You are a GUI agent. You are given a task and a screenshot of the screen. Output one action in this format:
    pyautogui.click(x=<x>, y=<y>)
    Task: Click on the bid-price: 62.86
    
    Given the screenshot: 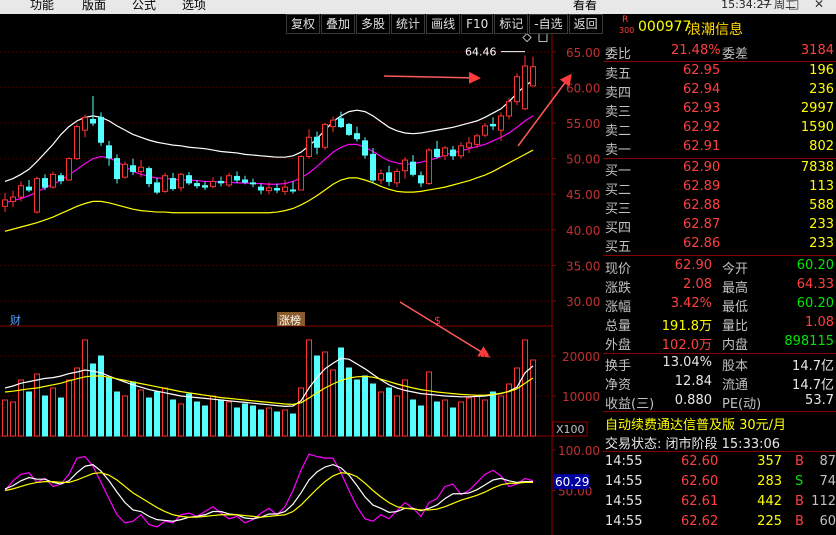 What is the action you would take?
    pyautogui.click(x=702, y=243)
    